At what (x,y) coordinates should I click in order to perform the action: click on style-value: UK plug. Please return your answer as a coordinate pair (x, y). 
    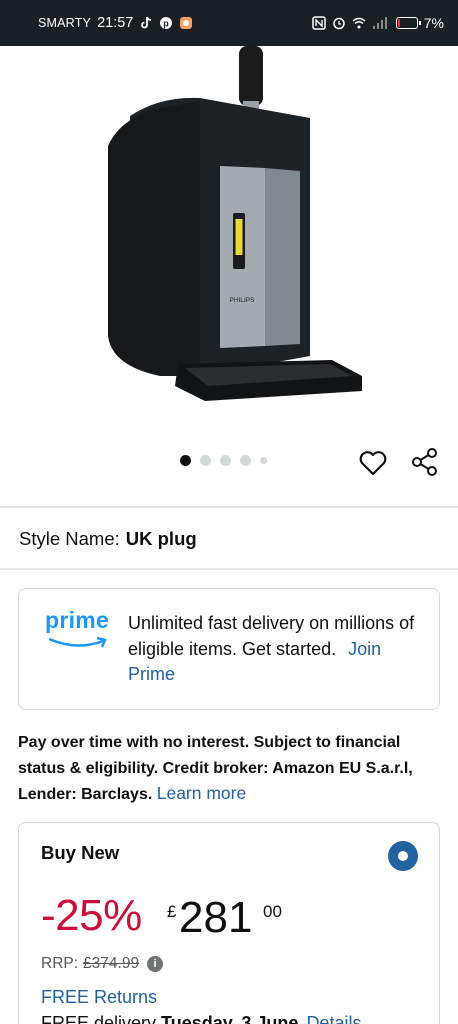
    Looking at the image, I should click on (161, 538).